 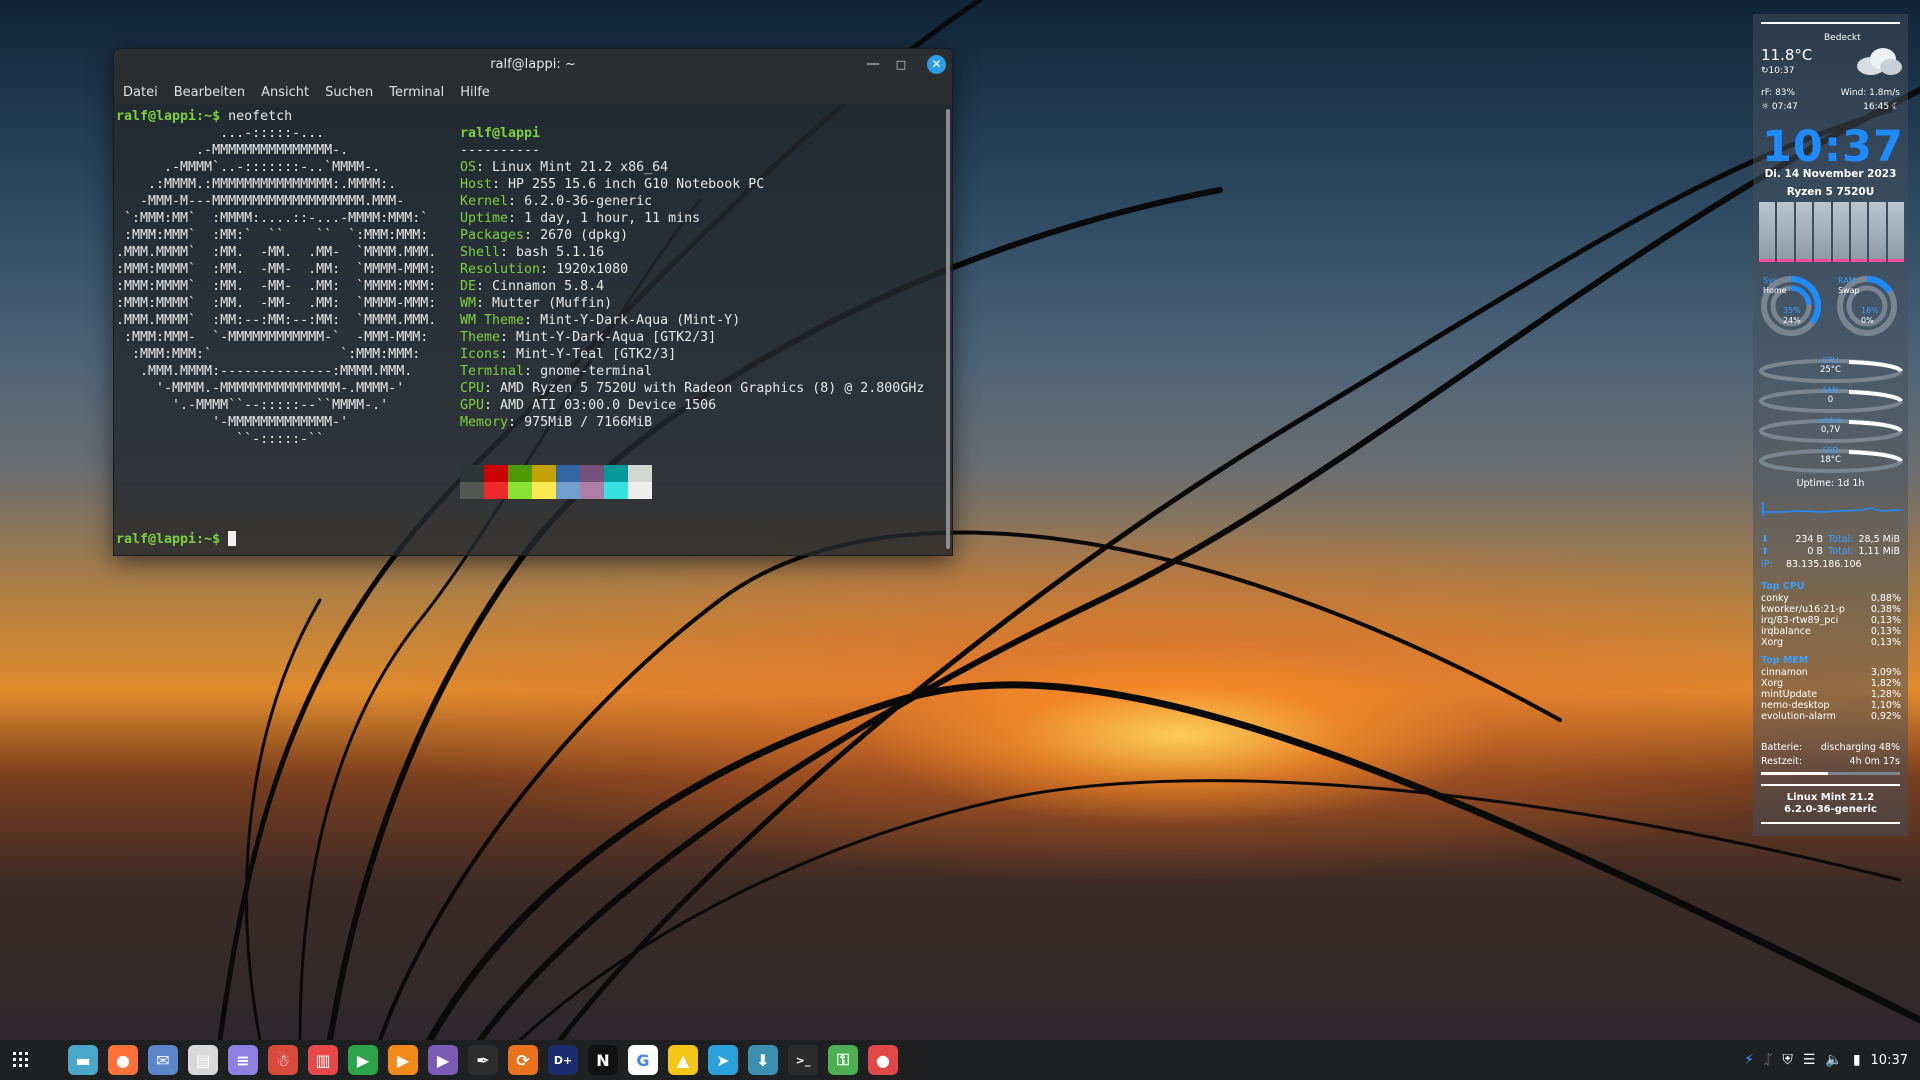 I want to click on net-down: 234 B, so click(x=1809, y=539).